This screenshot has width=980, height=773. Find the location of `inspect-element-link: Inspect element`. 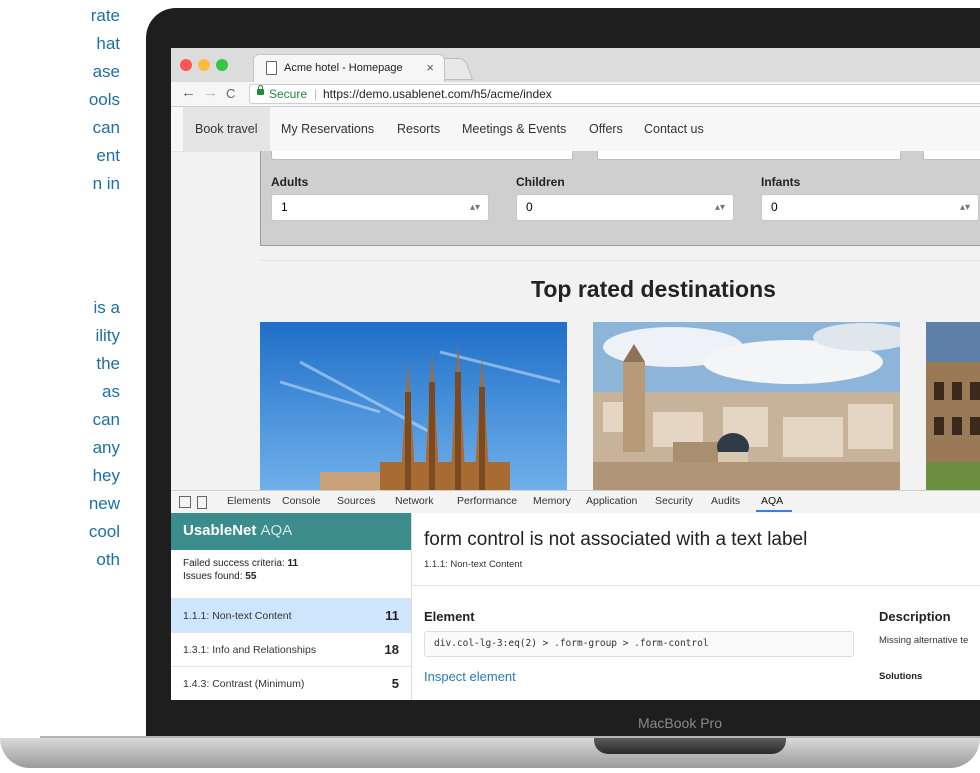

inspect-element-link: Inspect element is located at coordinates (470, 676).